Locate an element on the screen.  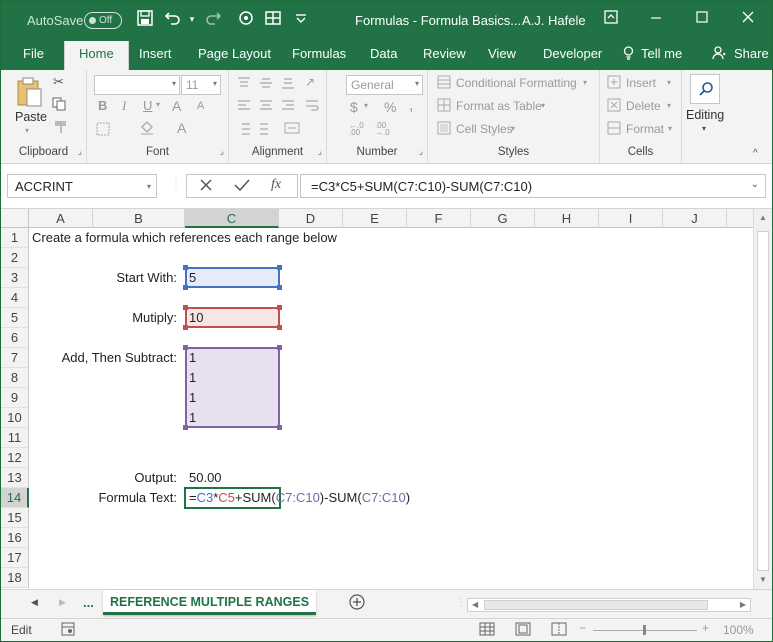
cell-b13: Output: is located at coordinates (103, 478).